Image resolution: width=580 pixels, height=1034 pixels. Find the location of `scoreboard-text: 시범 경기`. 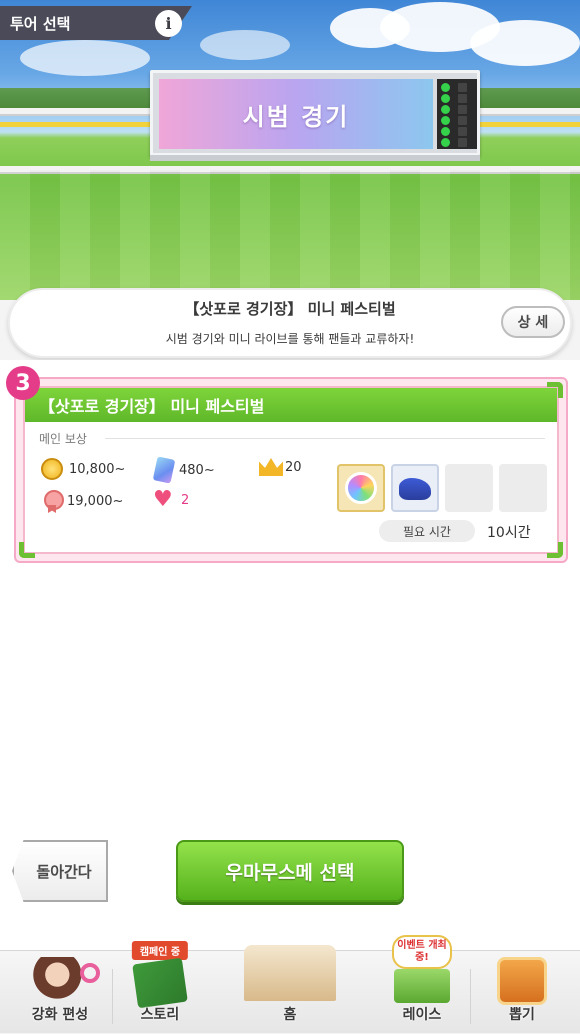

scoreboard-text: 시범 경기 is located at coordinates (296, 116).